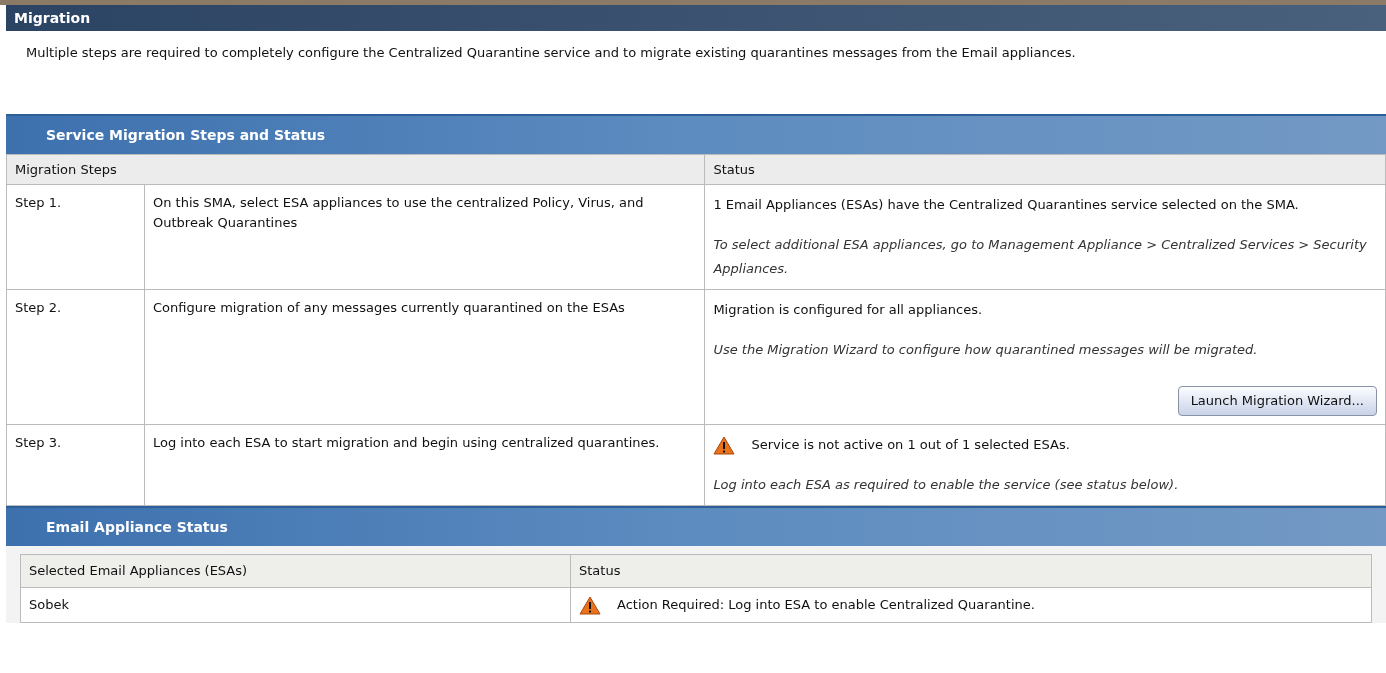 This screenshot has width=1386, height=673. What do you see at coordinates (1006, 205) in the screenshot?
I see `status-text: 1 Email Appliances (ESAs) have the Centralized Quarantines service selected on the SMA.` at bounding box center [1006, 205].